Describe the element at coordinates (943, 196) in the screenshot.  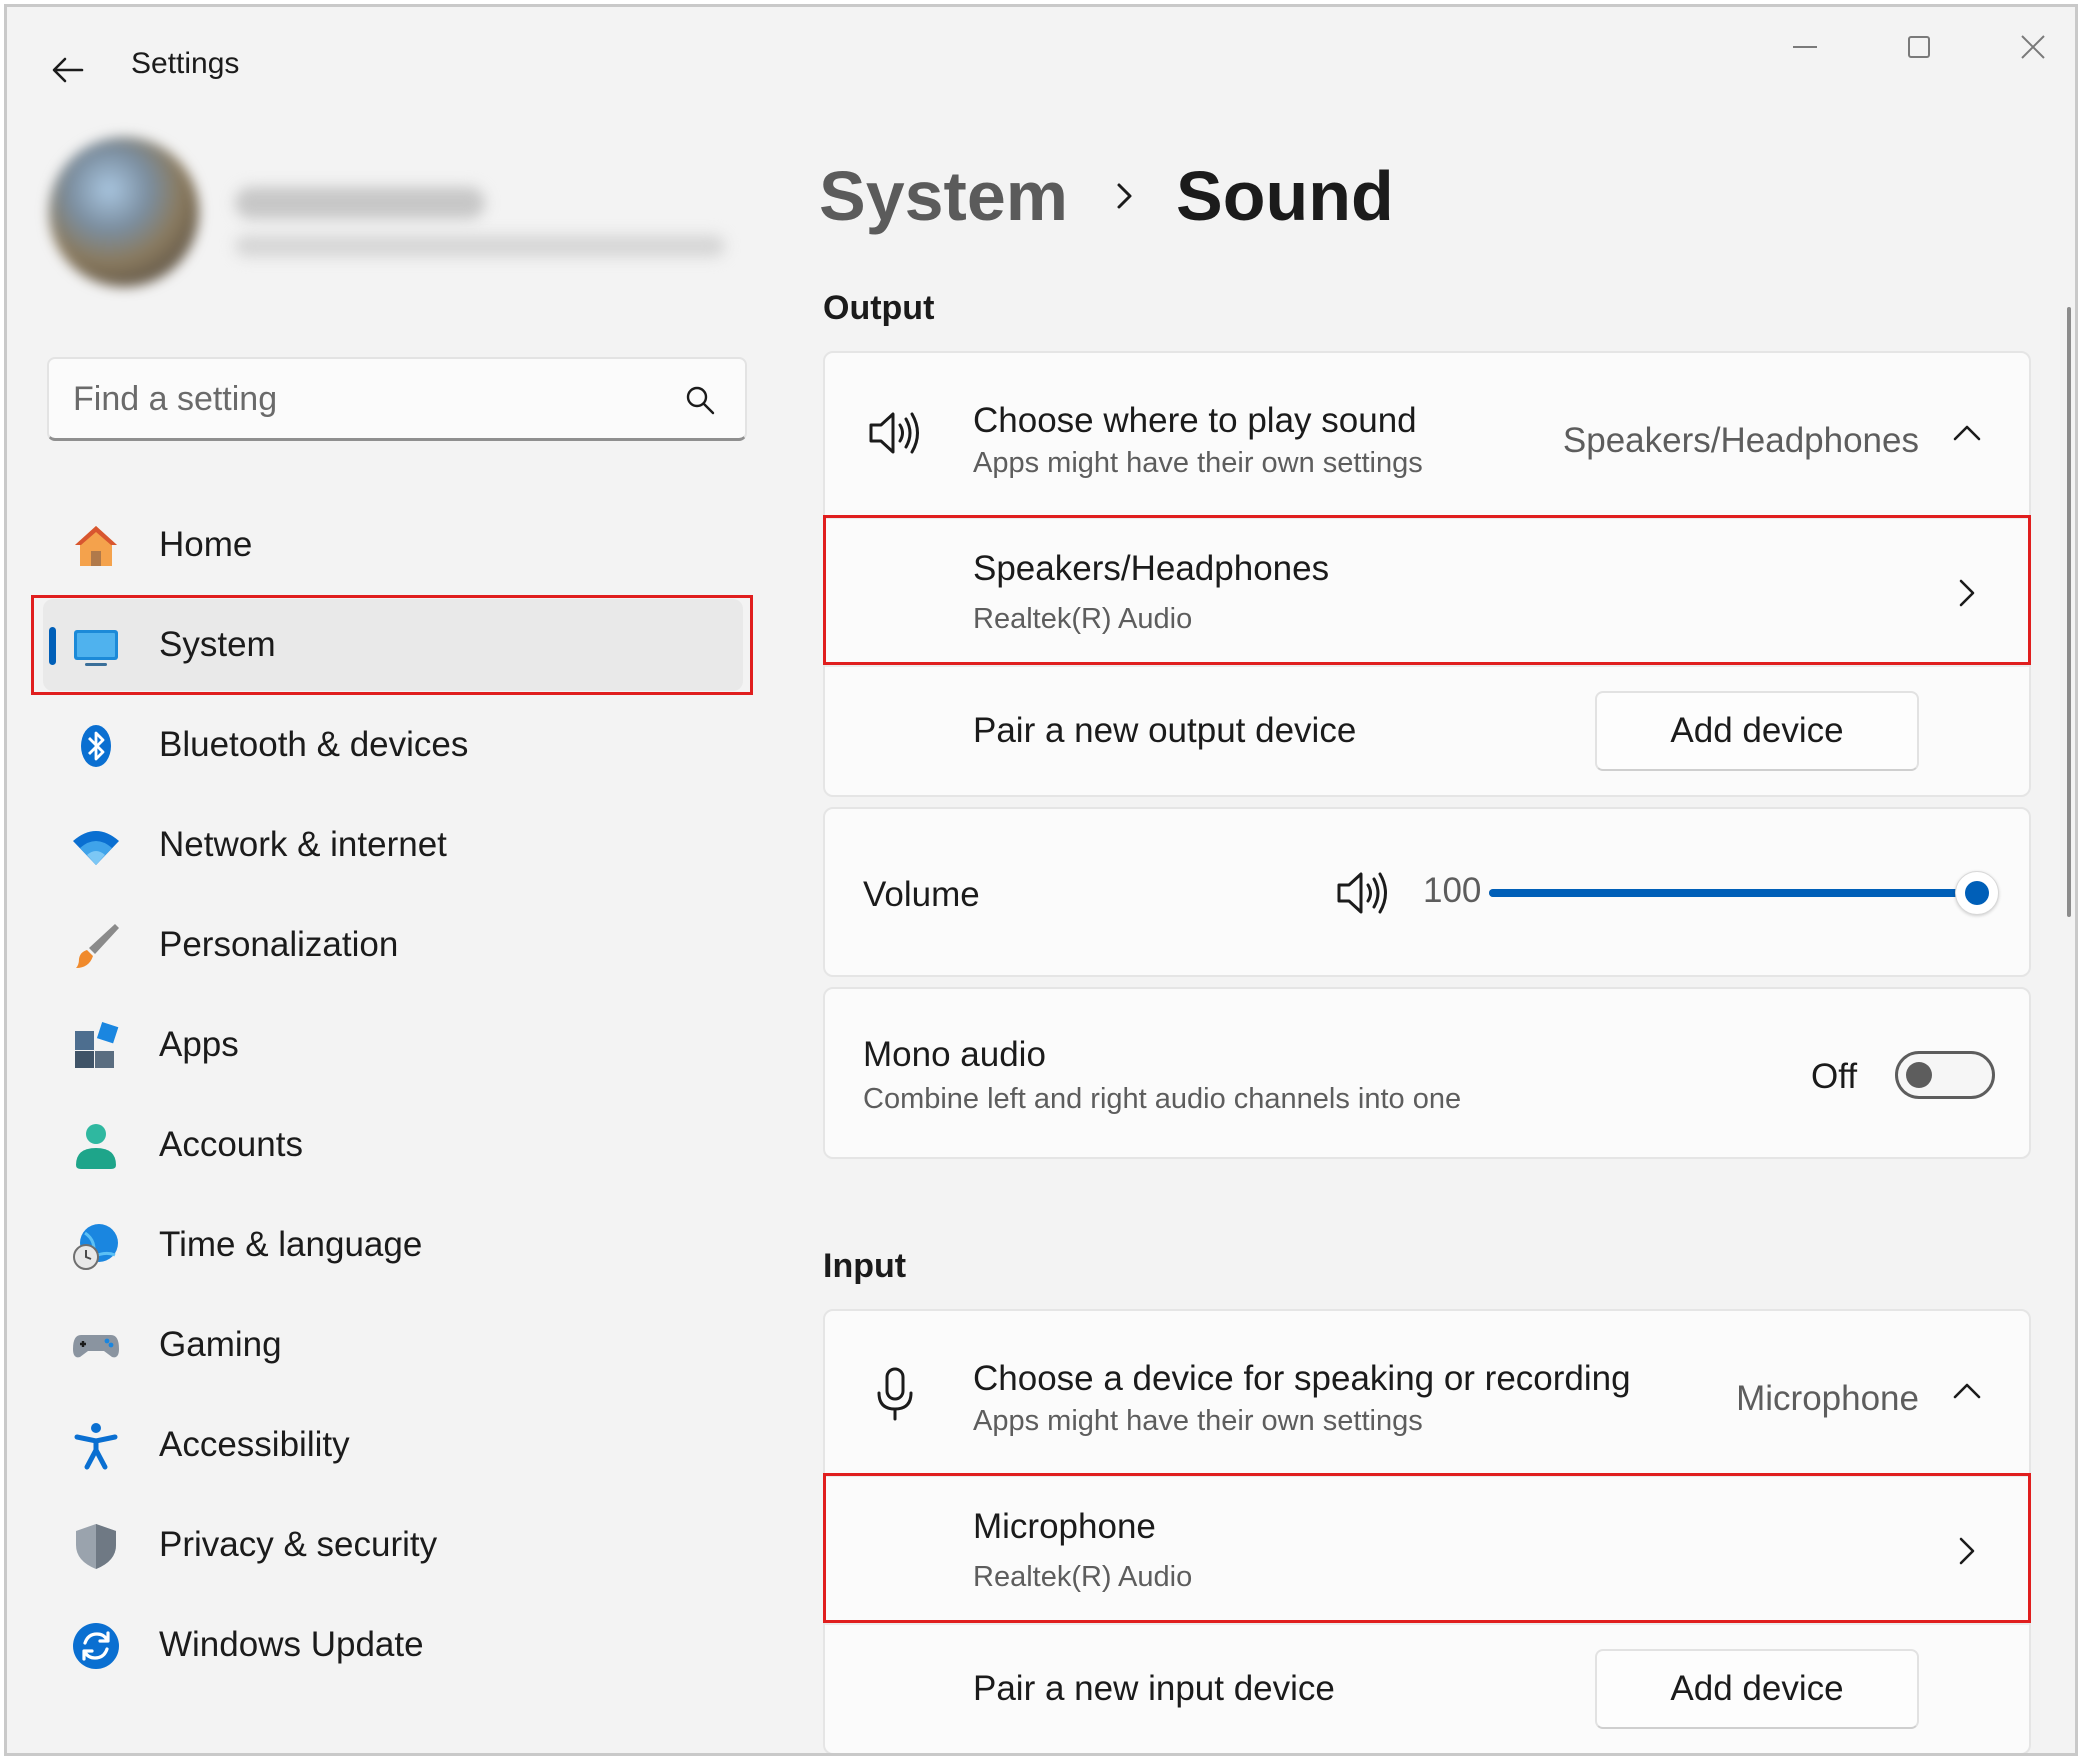
I see `breadcrumb-parent: System` at that location.